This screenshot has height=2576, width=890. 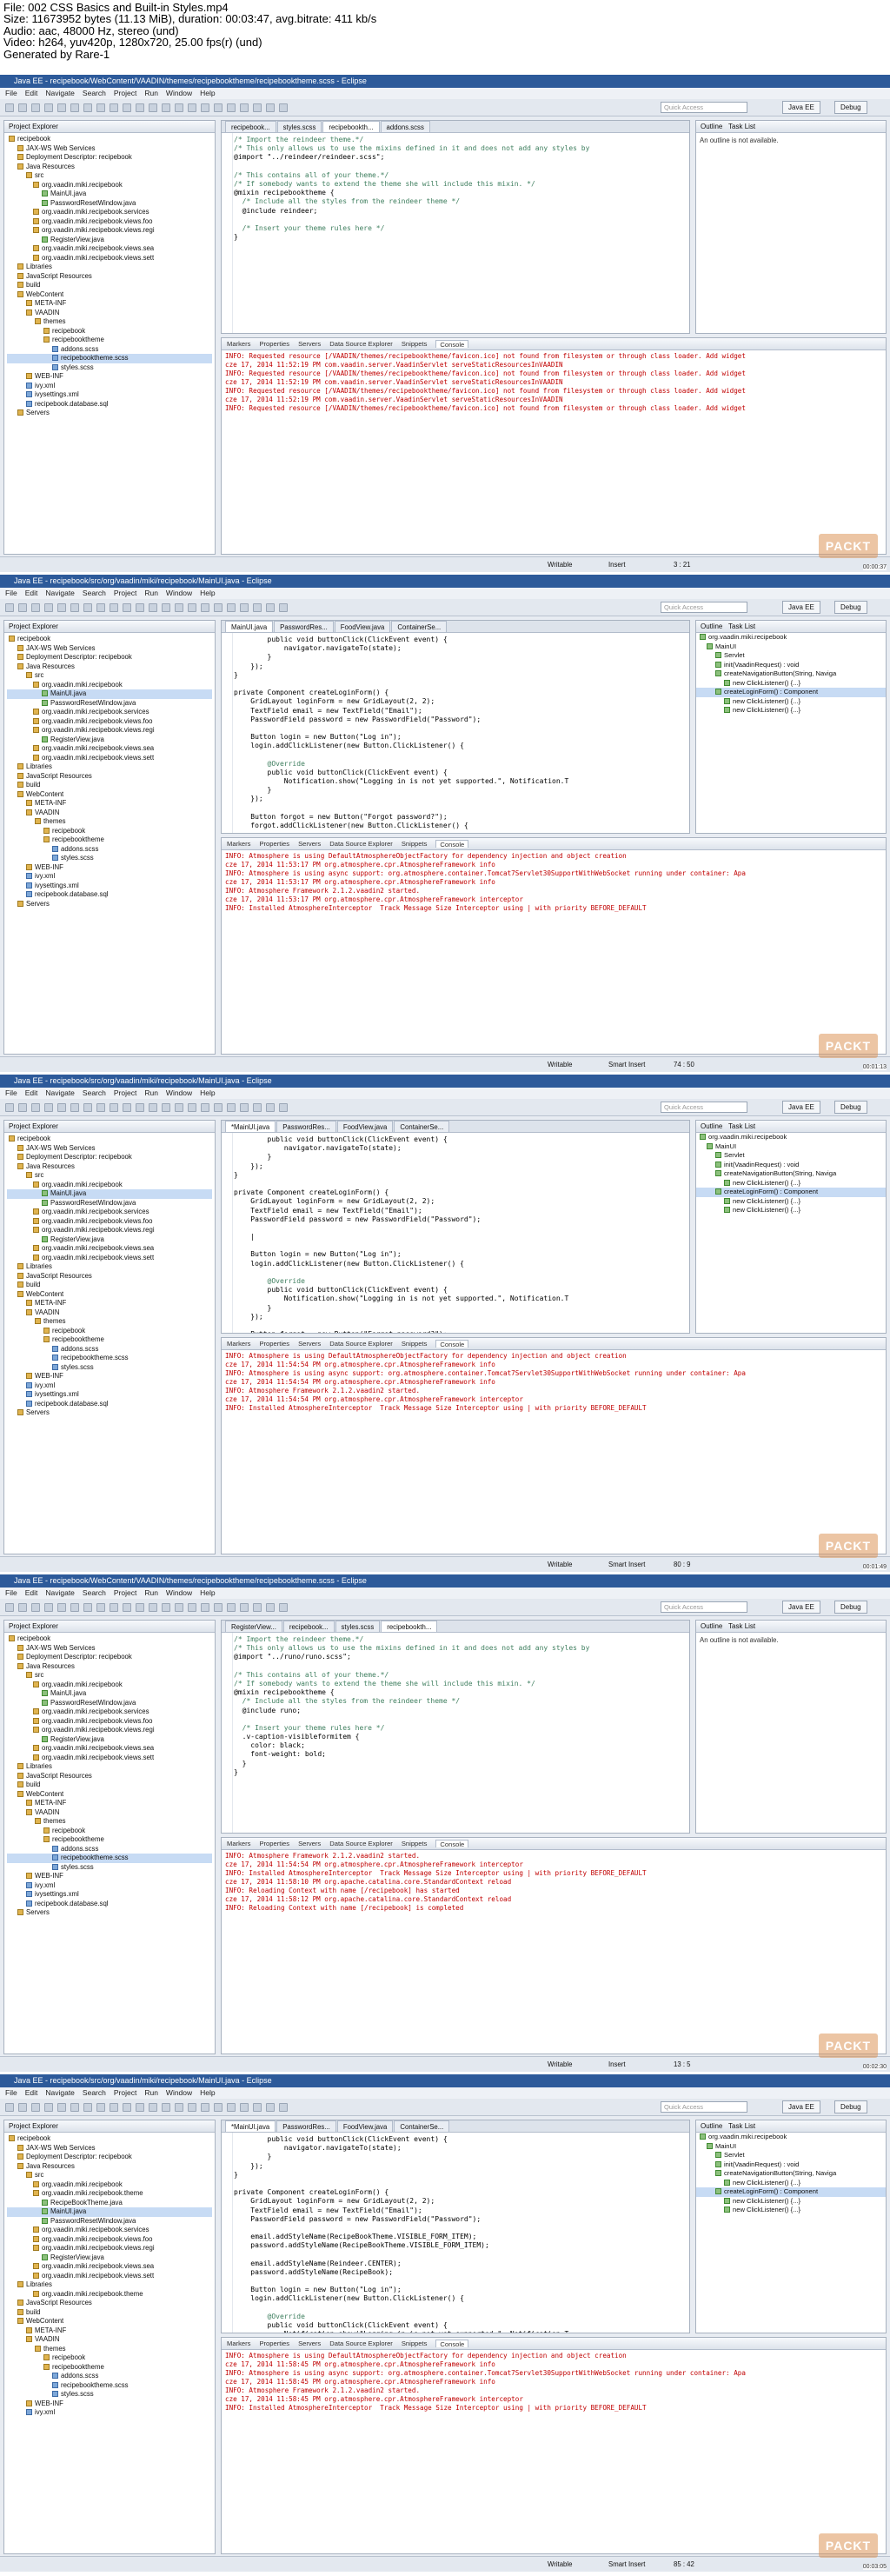 I want to click on menu-item-help: Help, so click(x=207, y=1093).